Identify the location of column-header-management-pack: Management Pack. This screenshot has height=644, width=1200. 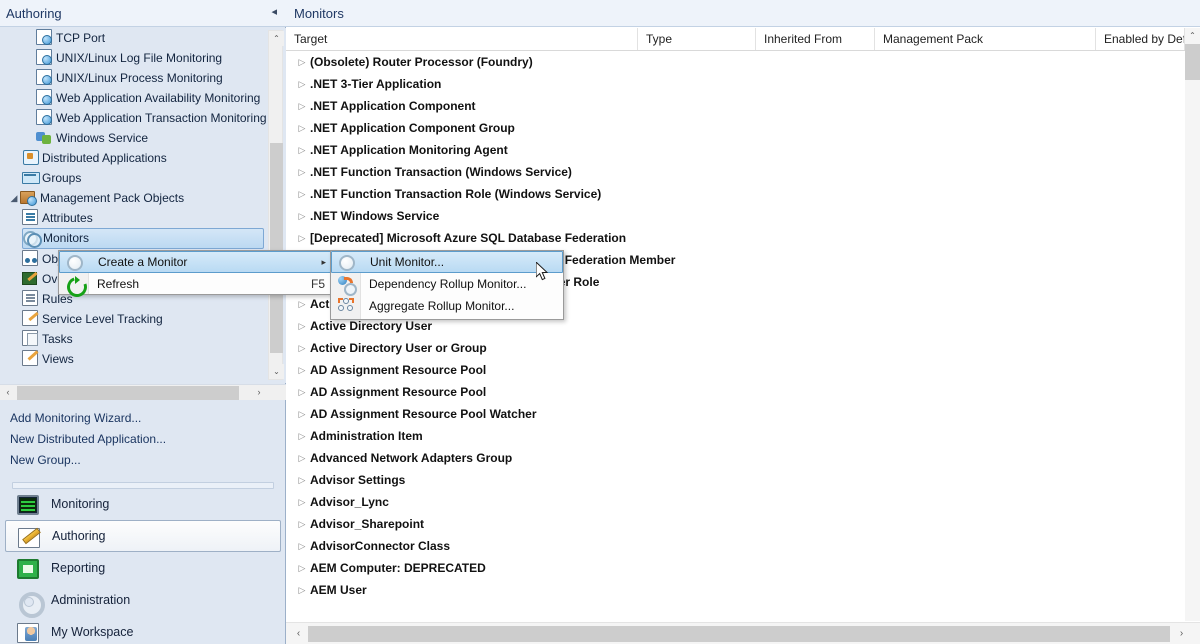
(985, 39).